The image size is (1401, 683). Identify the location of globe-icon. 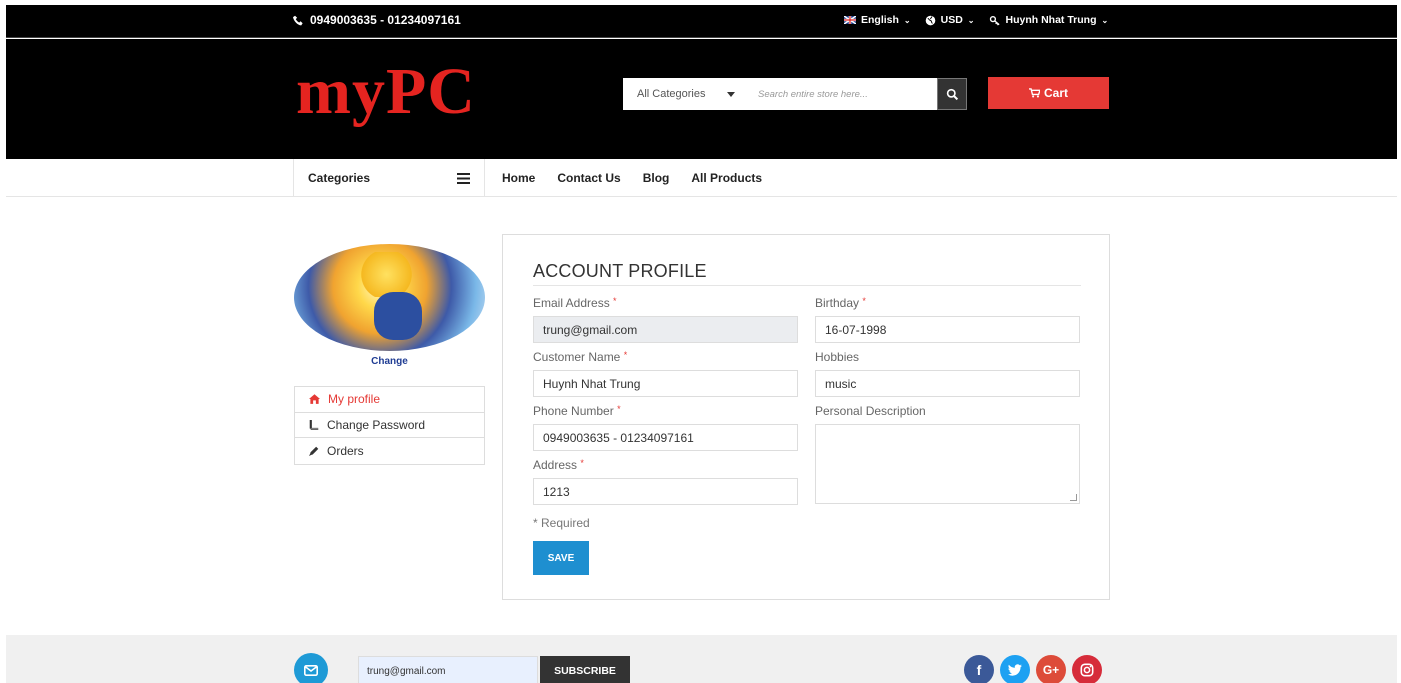
(930, 20).